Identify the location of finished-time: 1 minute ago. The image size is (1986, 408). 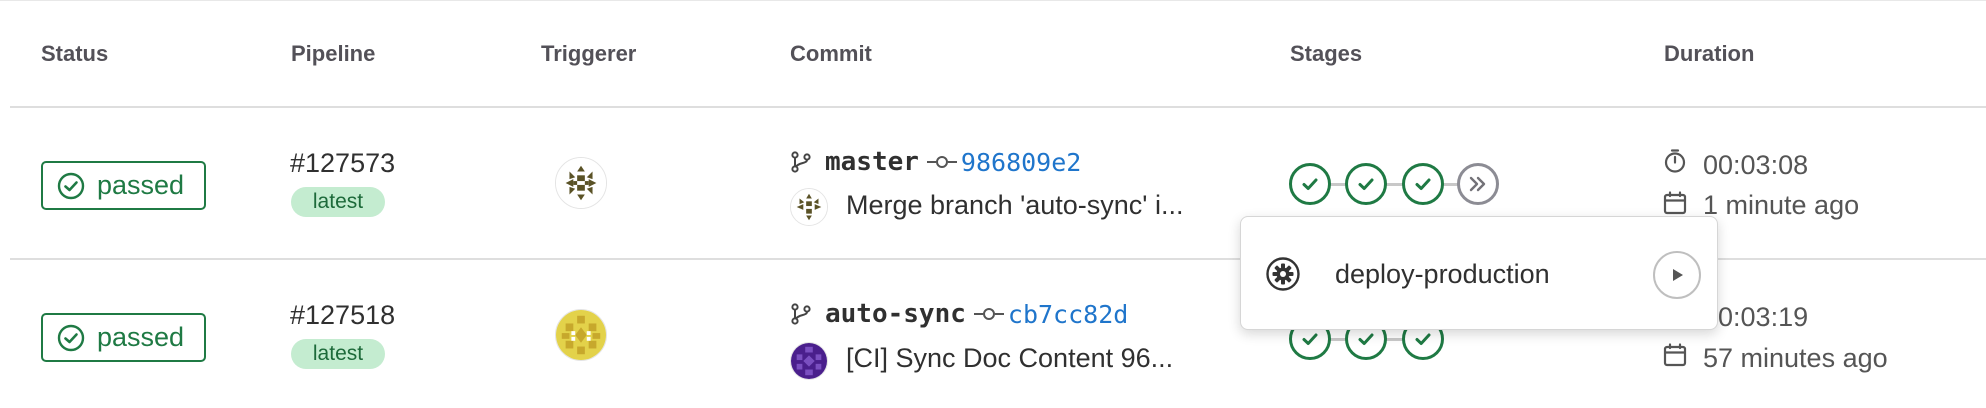
(1781, 205).